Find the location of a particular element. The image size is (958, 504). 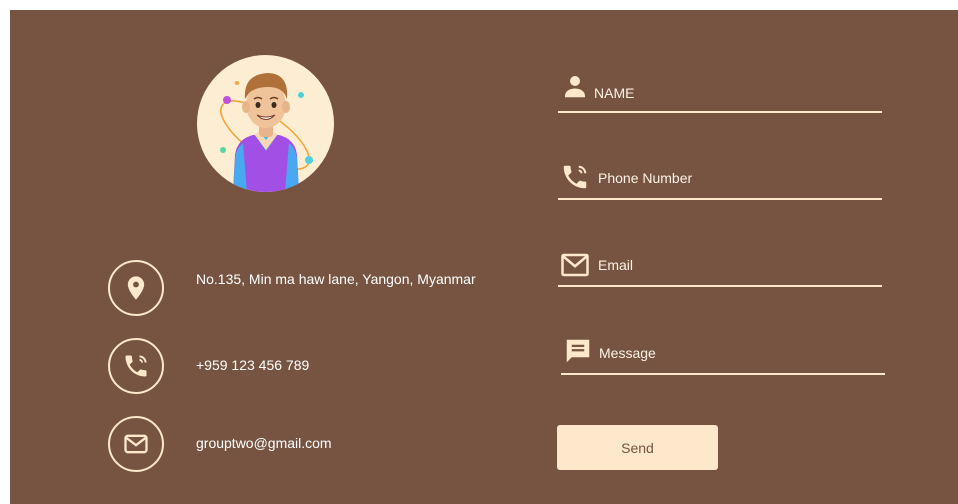

phone-input is located at coordinates (740, 178).